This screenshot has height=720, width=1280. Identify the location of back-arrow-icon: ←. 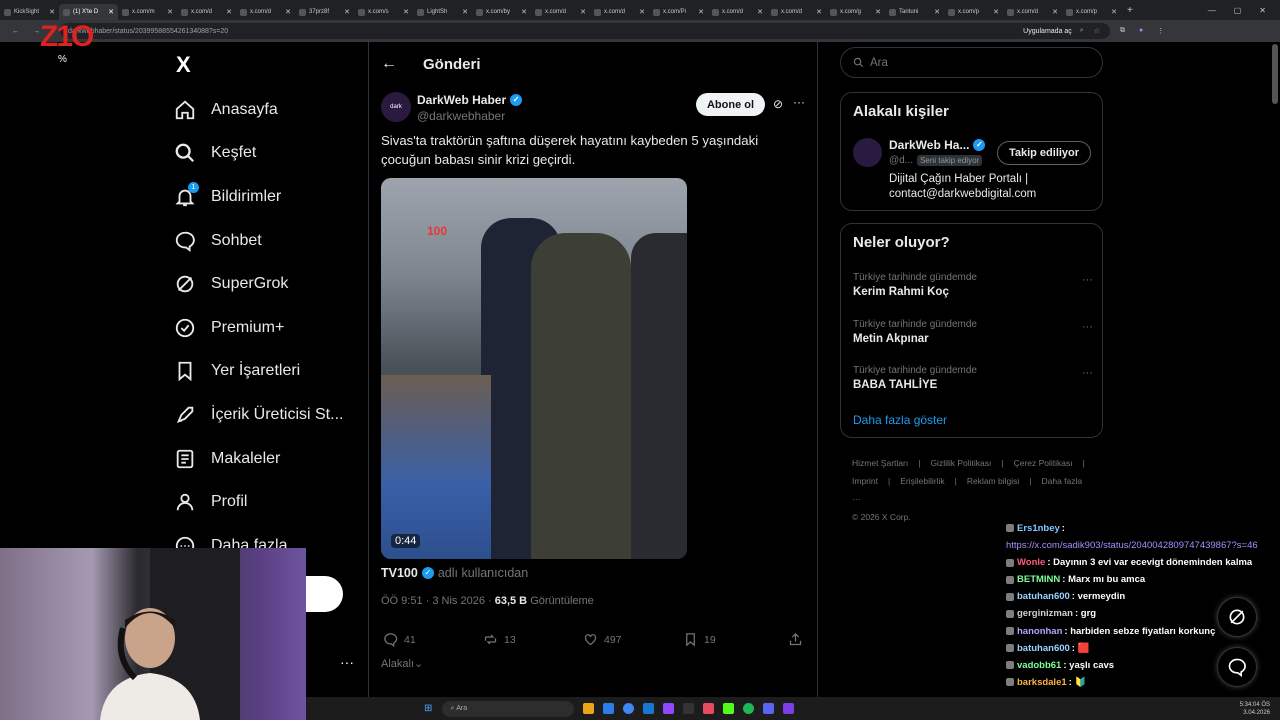
(389, 64).